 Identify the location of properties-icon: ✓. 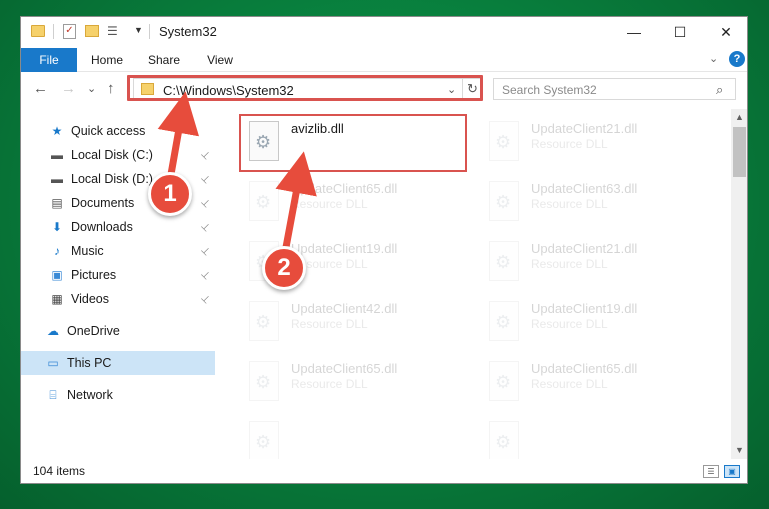
(69, 31).